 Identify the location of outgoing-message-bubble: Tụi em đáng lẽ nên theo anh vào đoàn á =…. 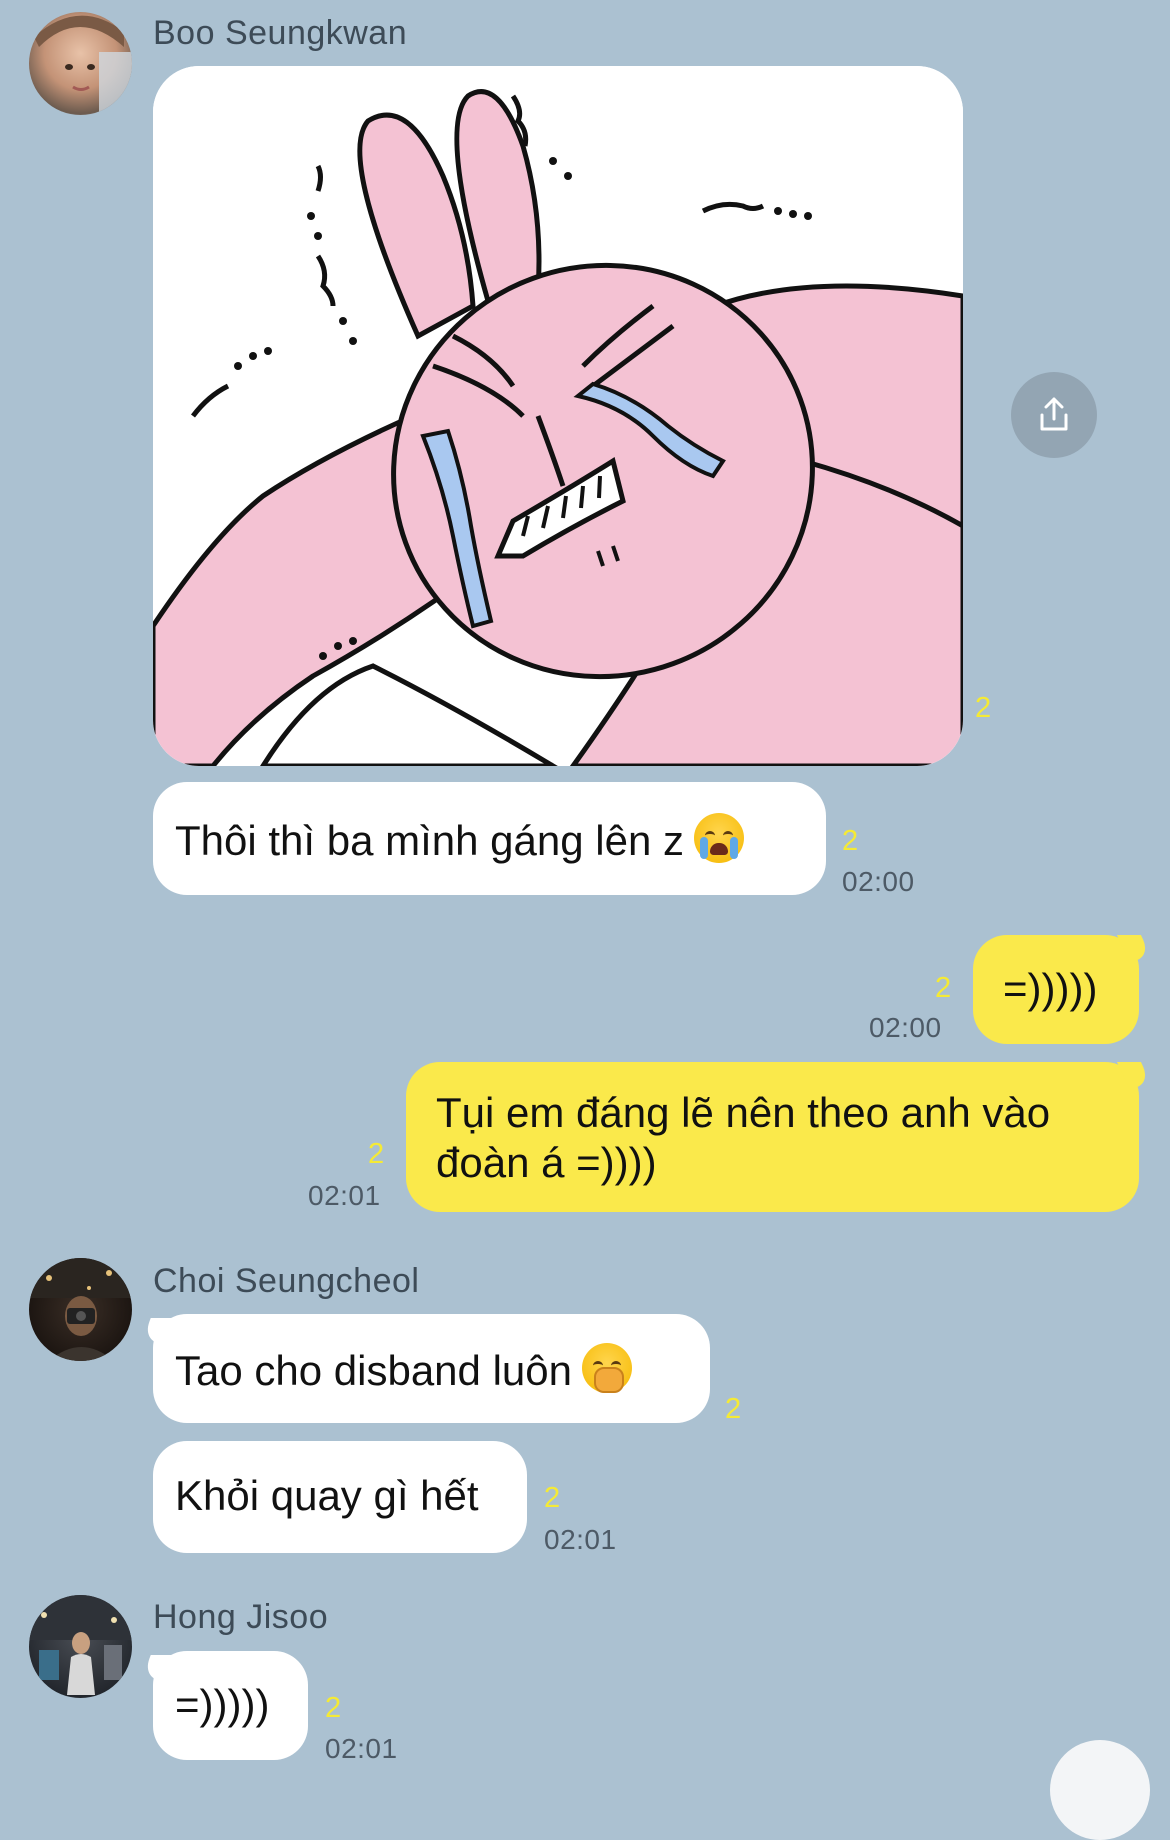
(772, 1137).